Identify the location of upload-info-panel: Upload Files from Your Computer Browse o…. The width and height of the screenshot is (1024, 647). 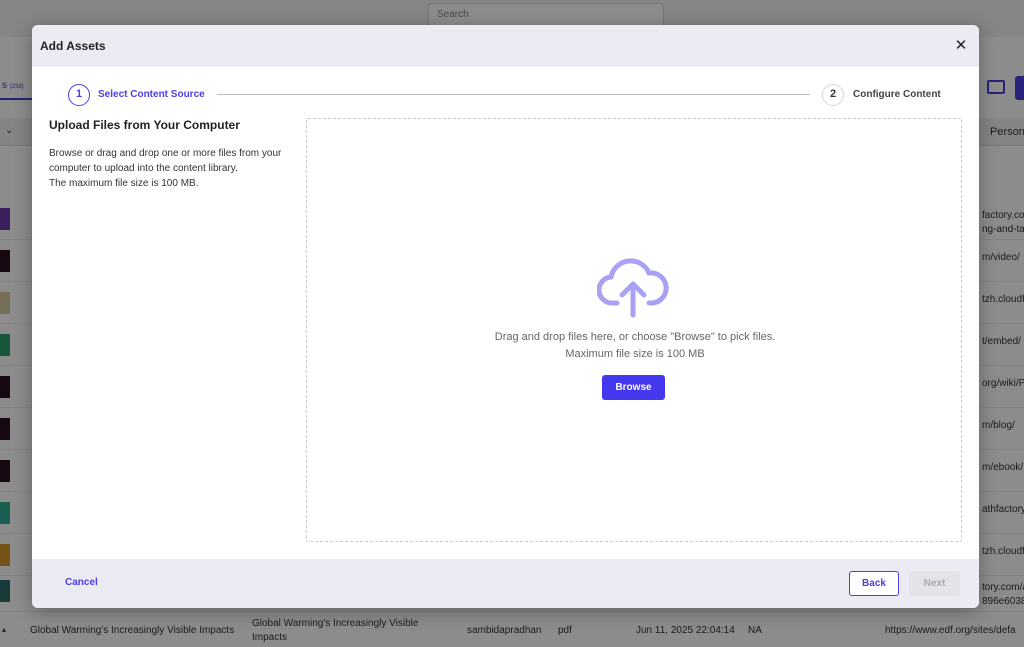
(174, 154).